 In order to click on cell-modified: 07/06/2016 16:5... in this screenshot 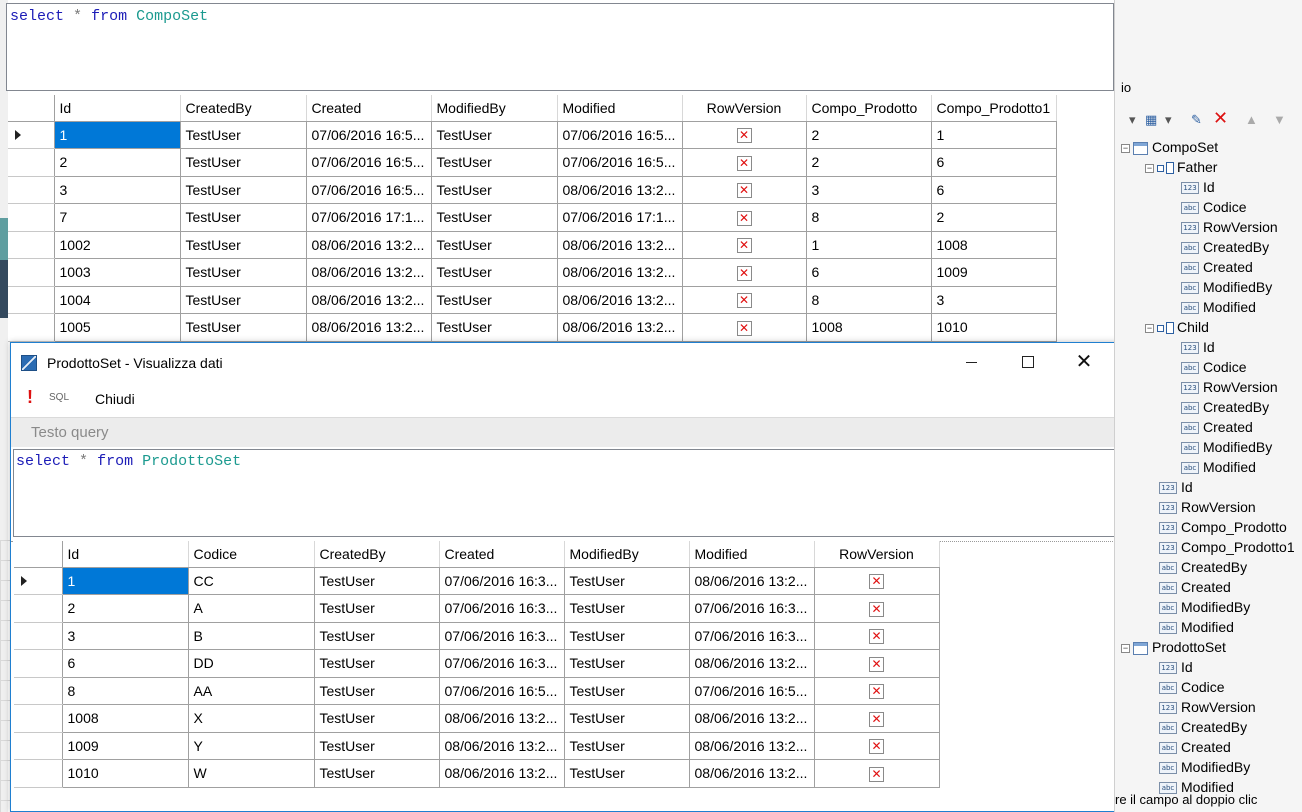, I will do `click(619, 162)`.